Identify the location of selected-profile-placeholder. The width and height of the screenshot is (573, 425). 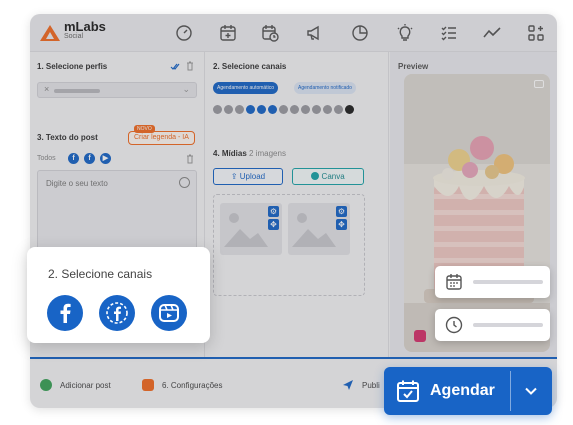
(77, 91).